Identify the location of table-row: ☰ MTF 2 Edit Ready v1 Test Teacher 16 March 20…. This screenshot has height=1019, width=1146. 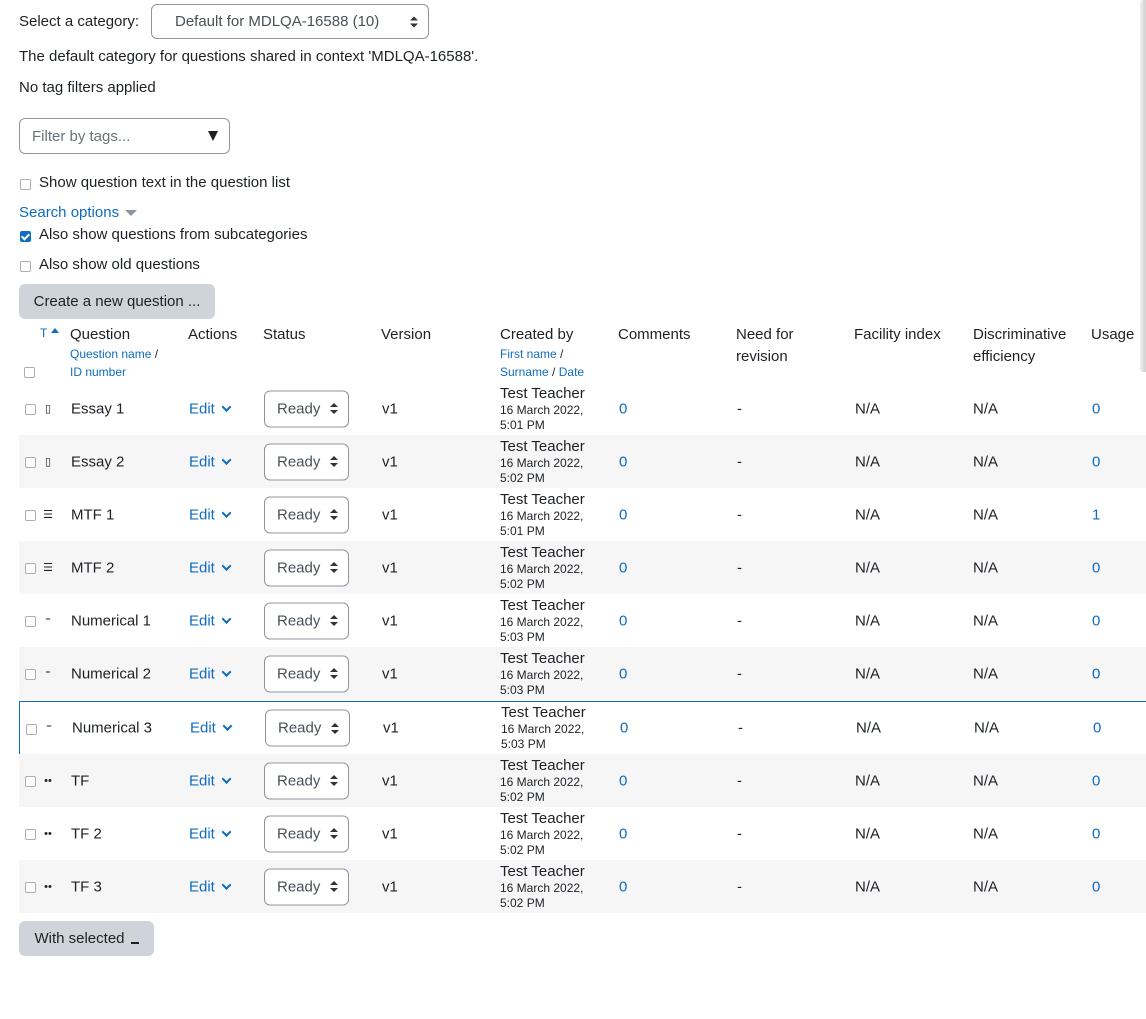
(582, 567).